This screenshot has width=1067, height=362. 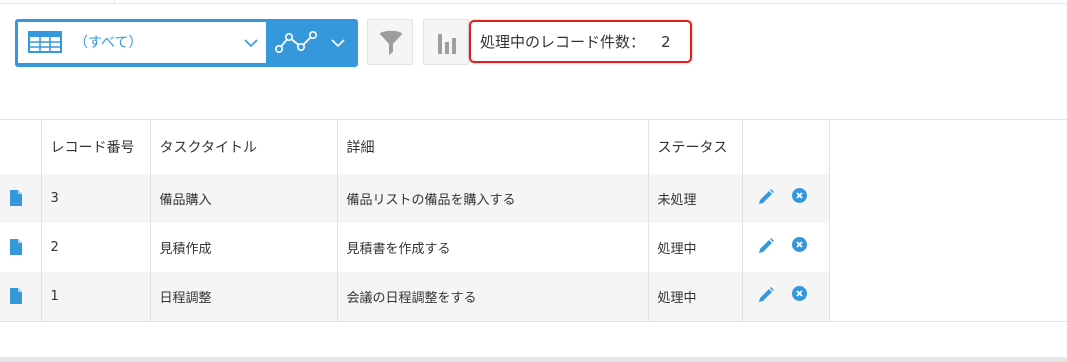 I want to click on header-detail: 詳細, so click(x=492, y=146).